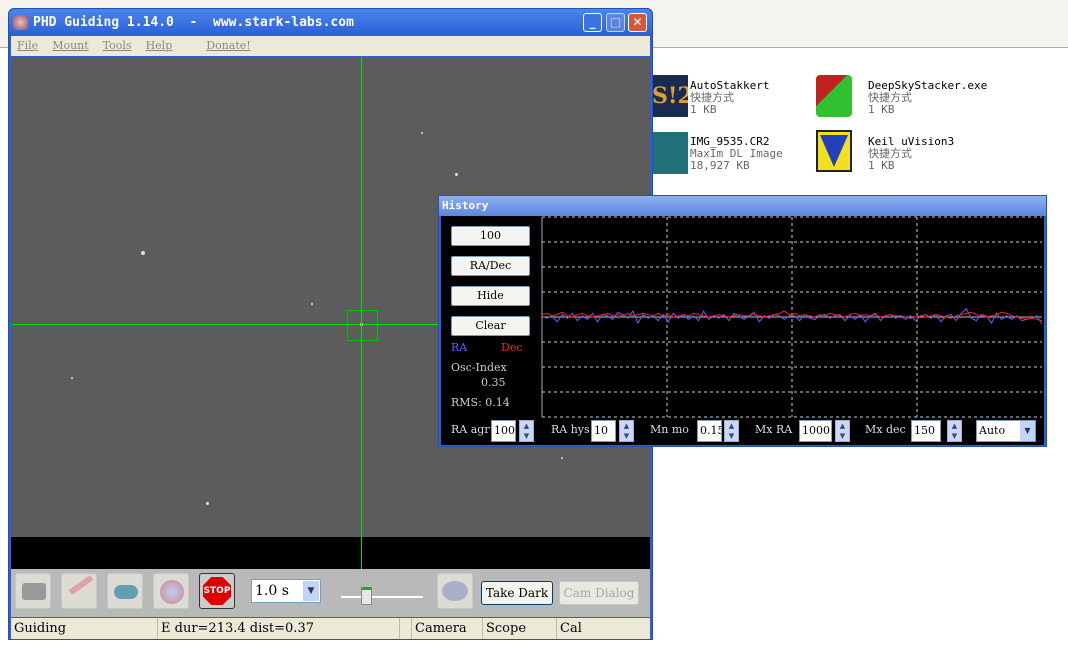  What do you see at coordinates (81, 585) in the screenshot?
I see `telescope-icon` at bounding box center [81, 585].